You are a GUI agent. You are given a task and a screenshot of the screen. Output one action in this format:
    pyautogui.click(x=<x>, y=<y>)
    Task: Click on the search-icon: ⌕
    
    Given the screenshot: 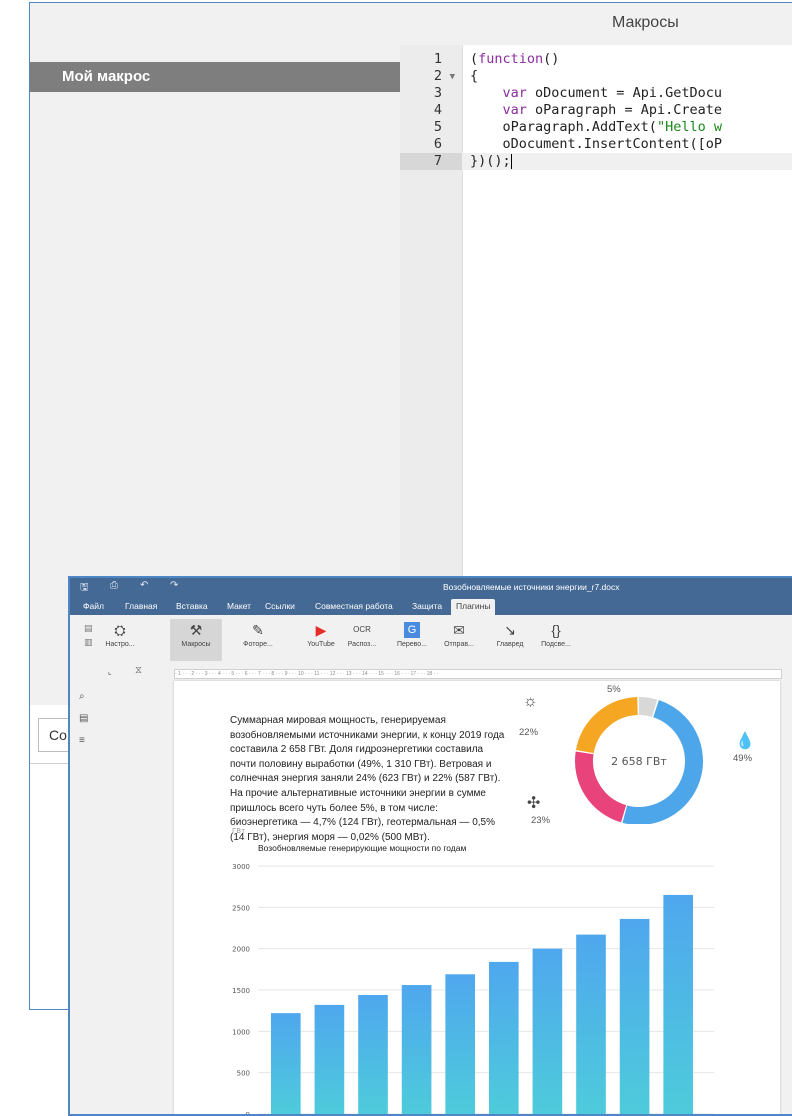 What is the action you would take?
    pyautogui.click(x=82, y=696)
    